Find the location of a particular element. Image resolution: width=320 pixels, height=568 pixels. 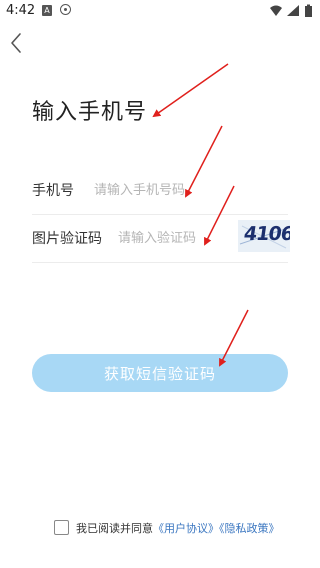

status-icons is located at coordinates (291, 10).